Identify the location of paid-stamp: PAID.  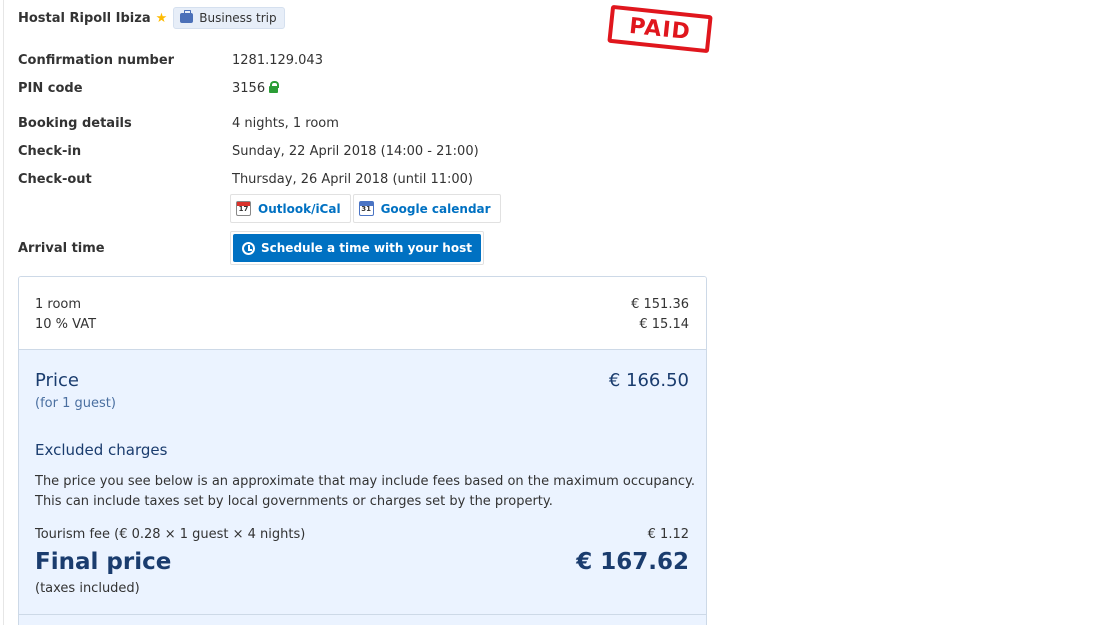
(660, 29).